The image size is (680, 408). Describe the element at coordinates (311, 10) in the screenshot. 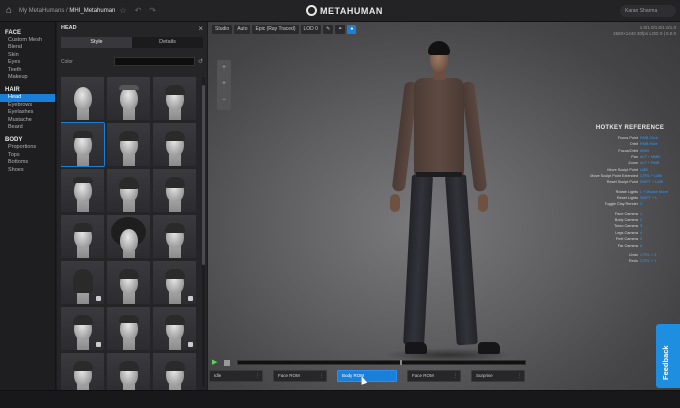

I see `metahuman-logo-icon` at that location.